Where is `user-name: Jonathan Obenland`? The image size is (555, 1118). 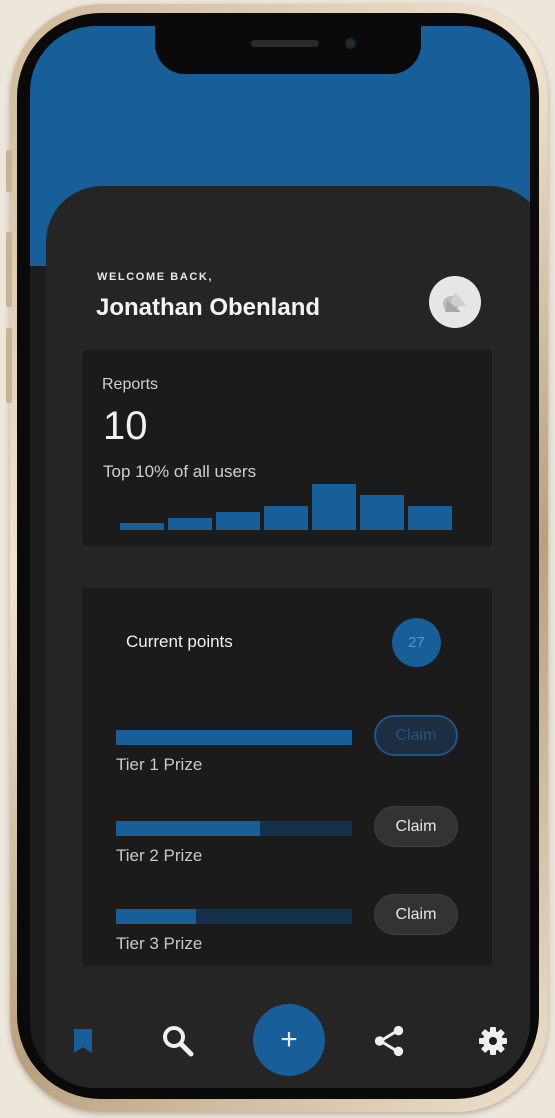 user-name: Jonathan Obenland is located at coordinates (208, 307).